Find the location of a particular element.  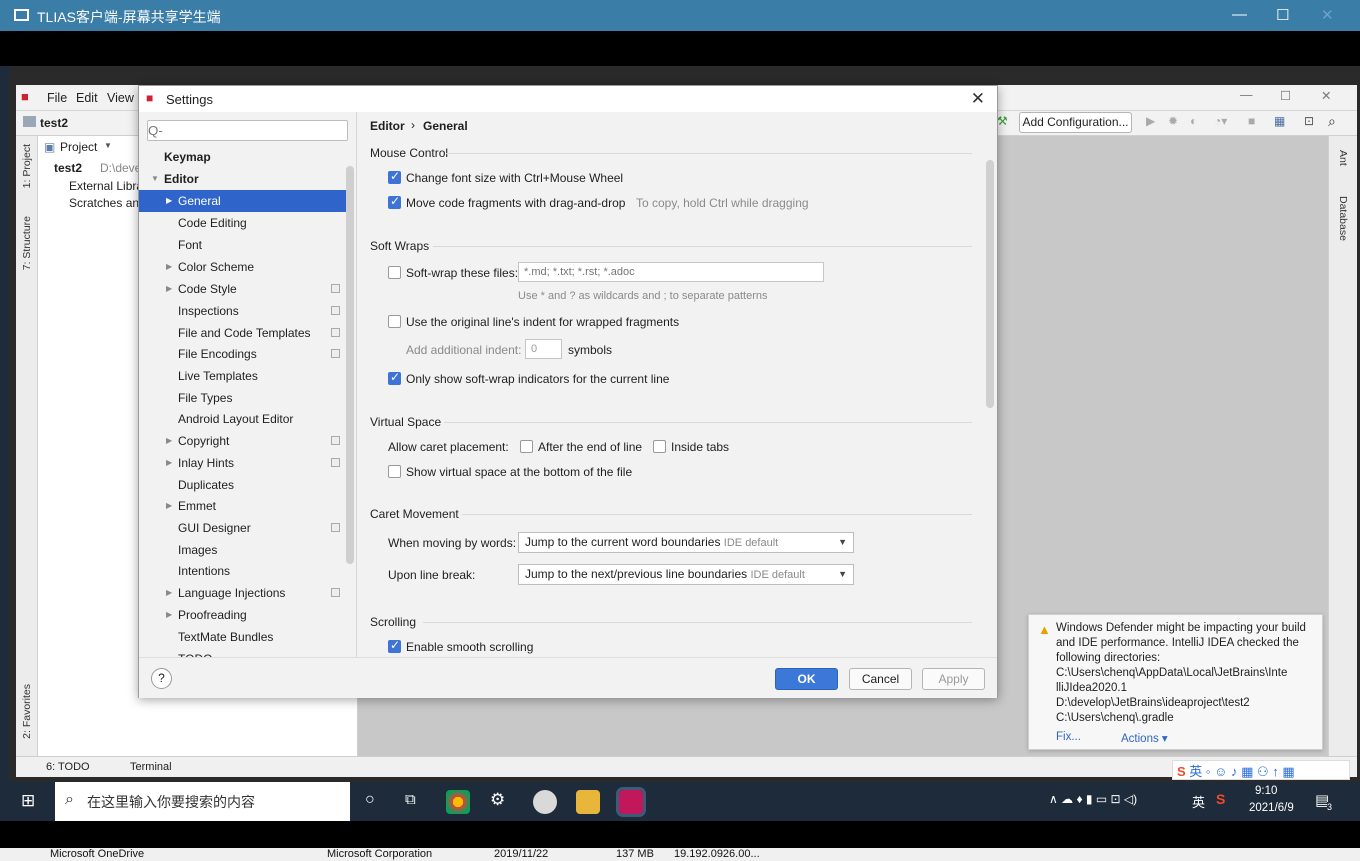

close-button: ✕ is located at coordinates (1327, 15).